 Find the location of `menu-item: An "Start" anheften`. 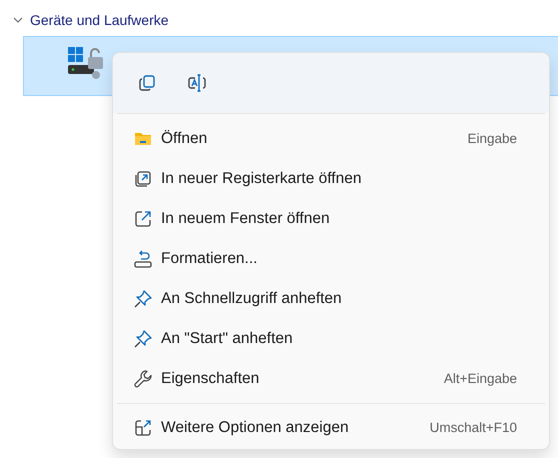

menu-item: An "Start" anheften is located at coordinates (331, 339).